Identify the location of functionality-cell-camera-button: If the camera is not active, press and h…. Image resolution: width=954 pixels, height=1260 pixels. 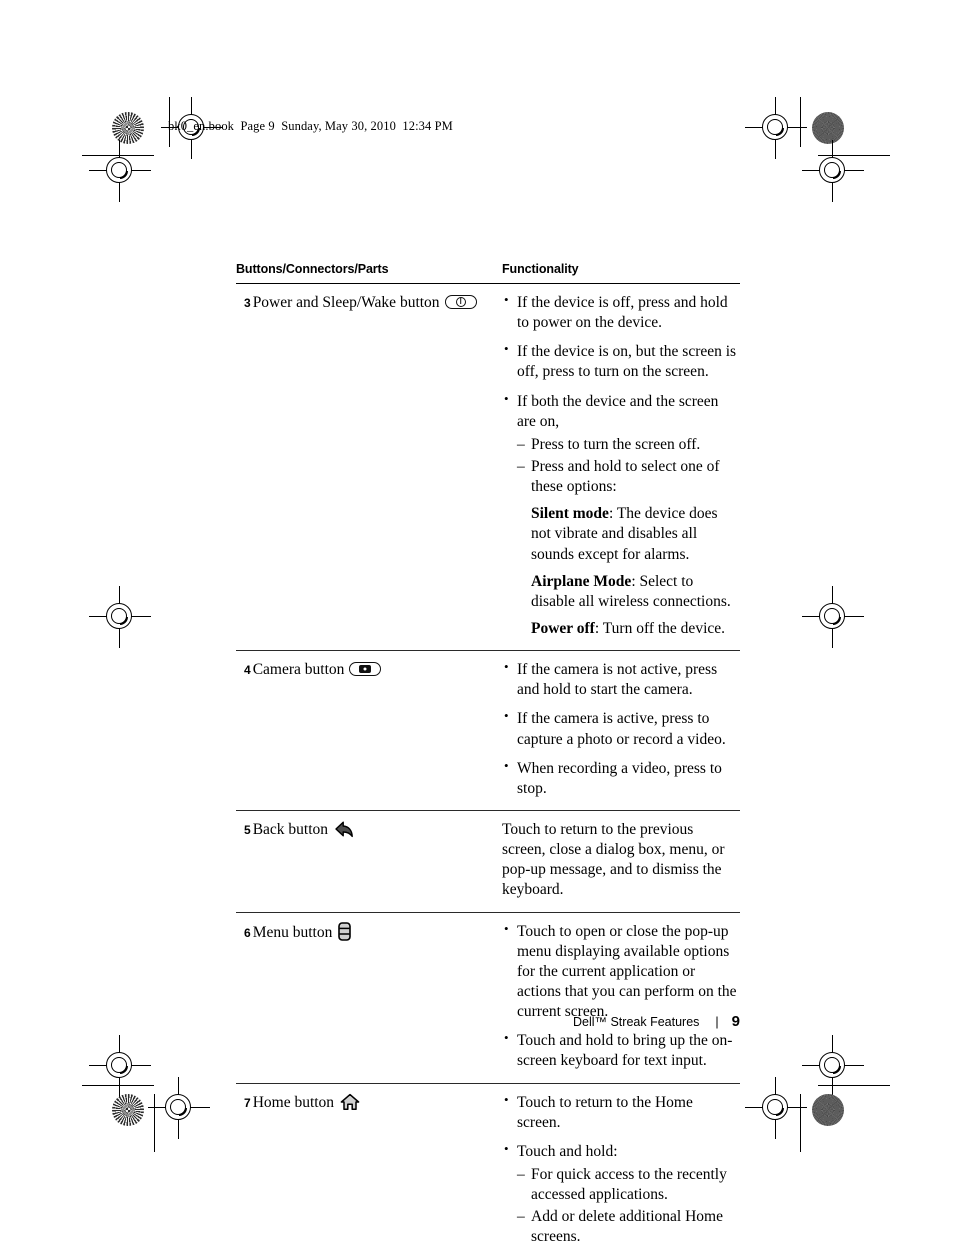
(614, 730).